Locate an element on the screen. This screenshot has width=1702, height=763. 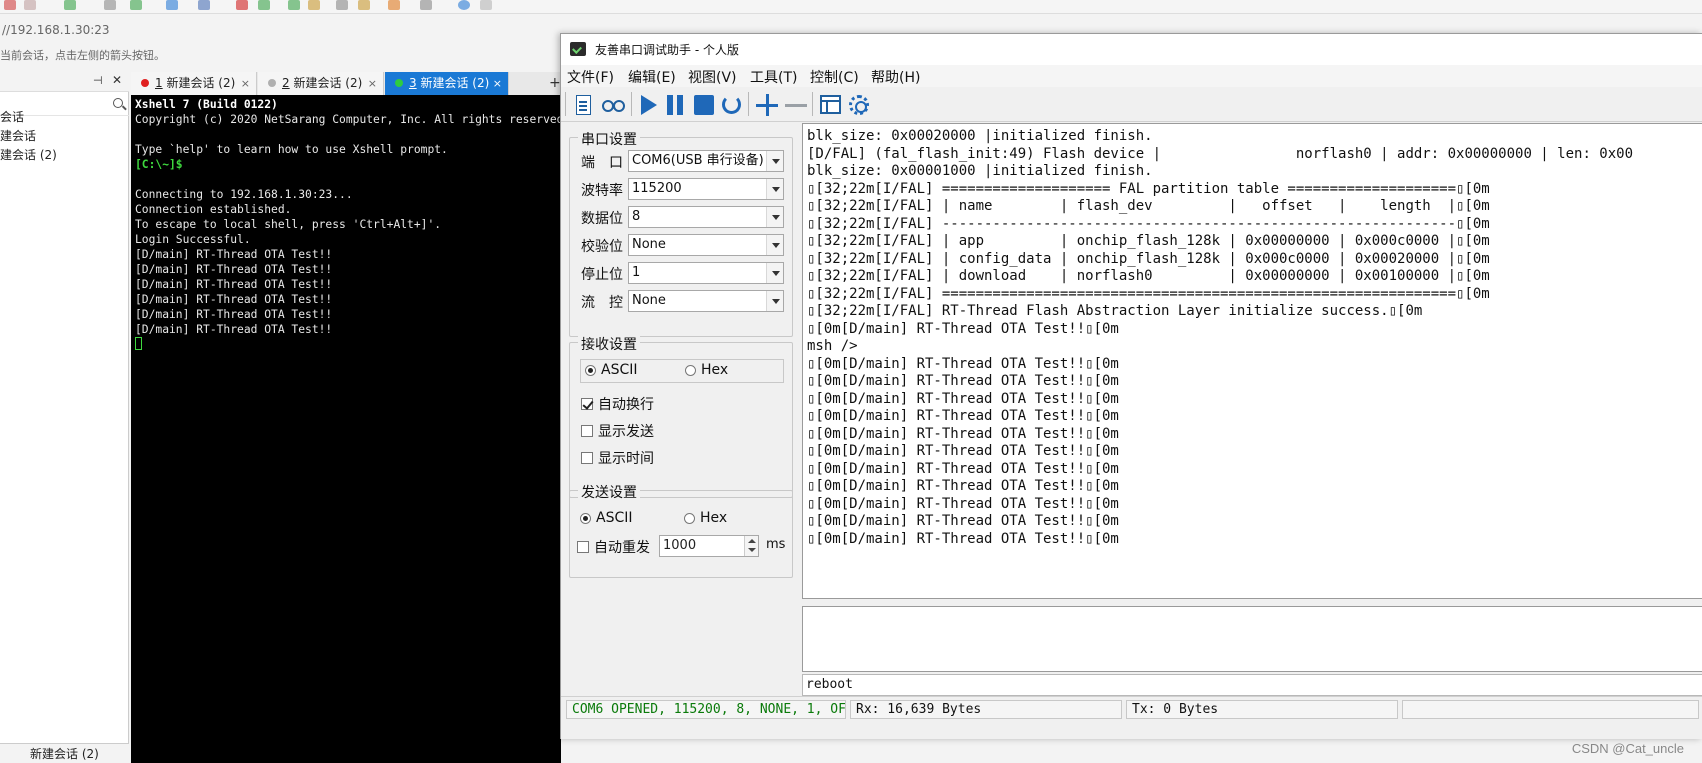
receive-hex-label: Hex is located at coordinates (714, 370).